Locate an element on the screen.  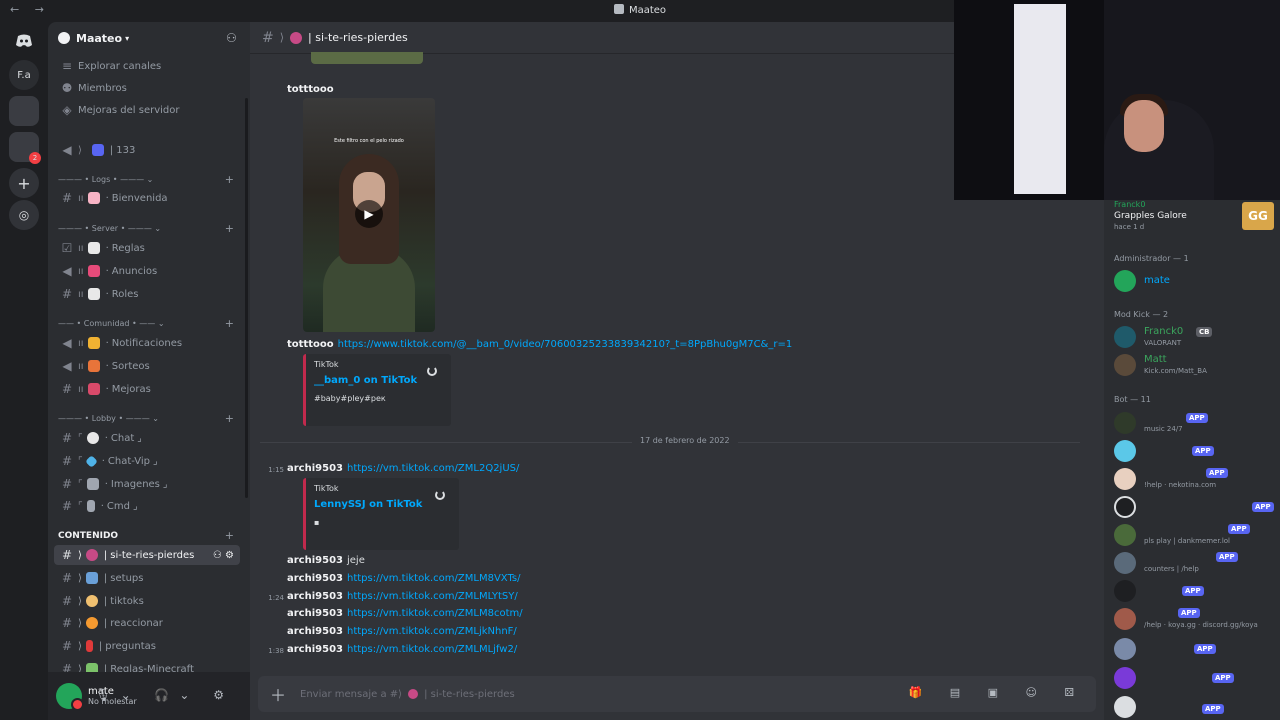
monkey-emoji is located at coordinates (91, 601).